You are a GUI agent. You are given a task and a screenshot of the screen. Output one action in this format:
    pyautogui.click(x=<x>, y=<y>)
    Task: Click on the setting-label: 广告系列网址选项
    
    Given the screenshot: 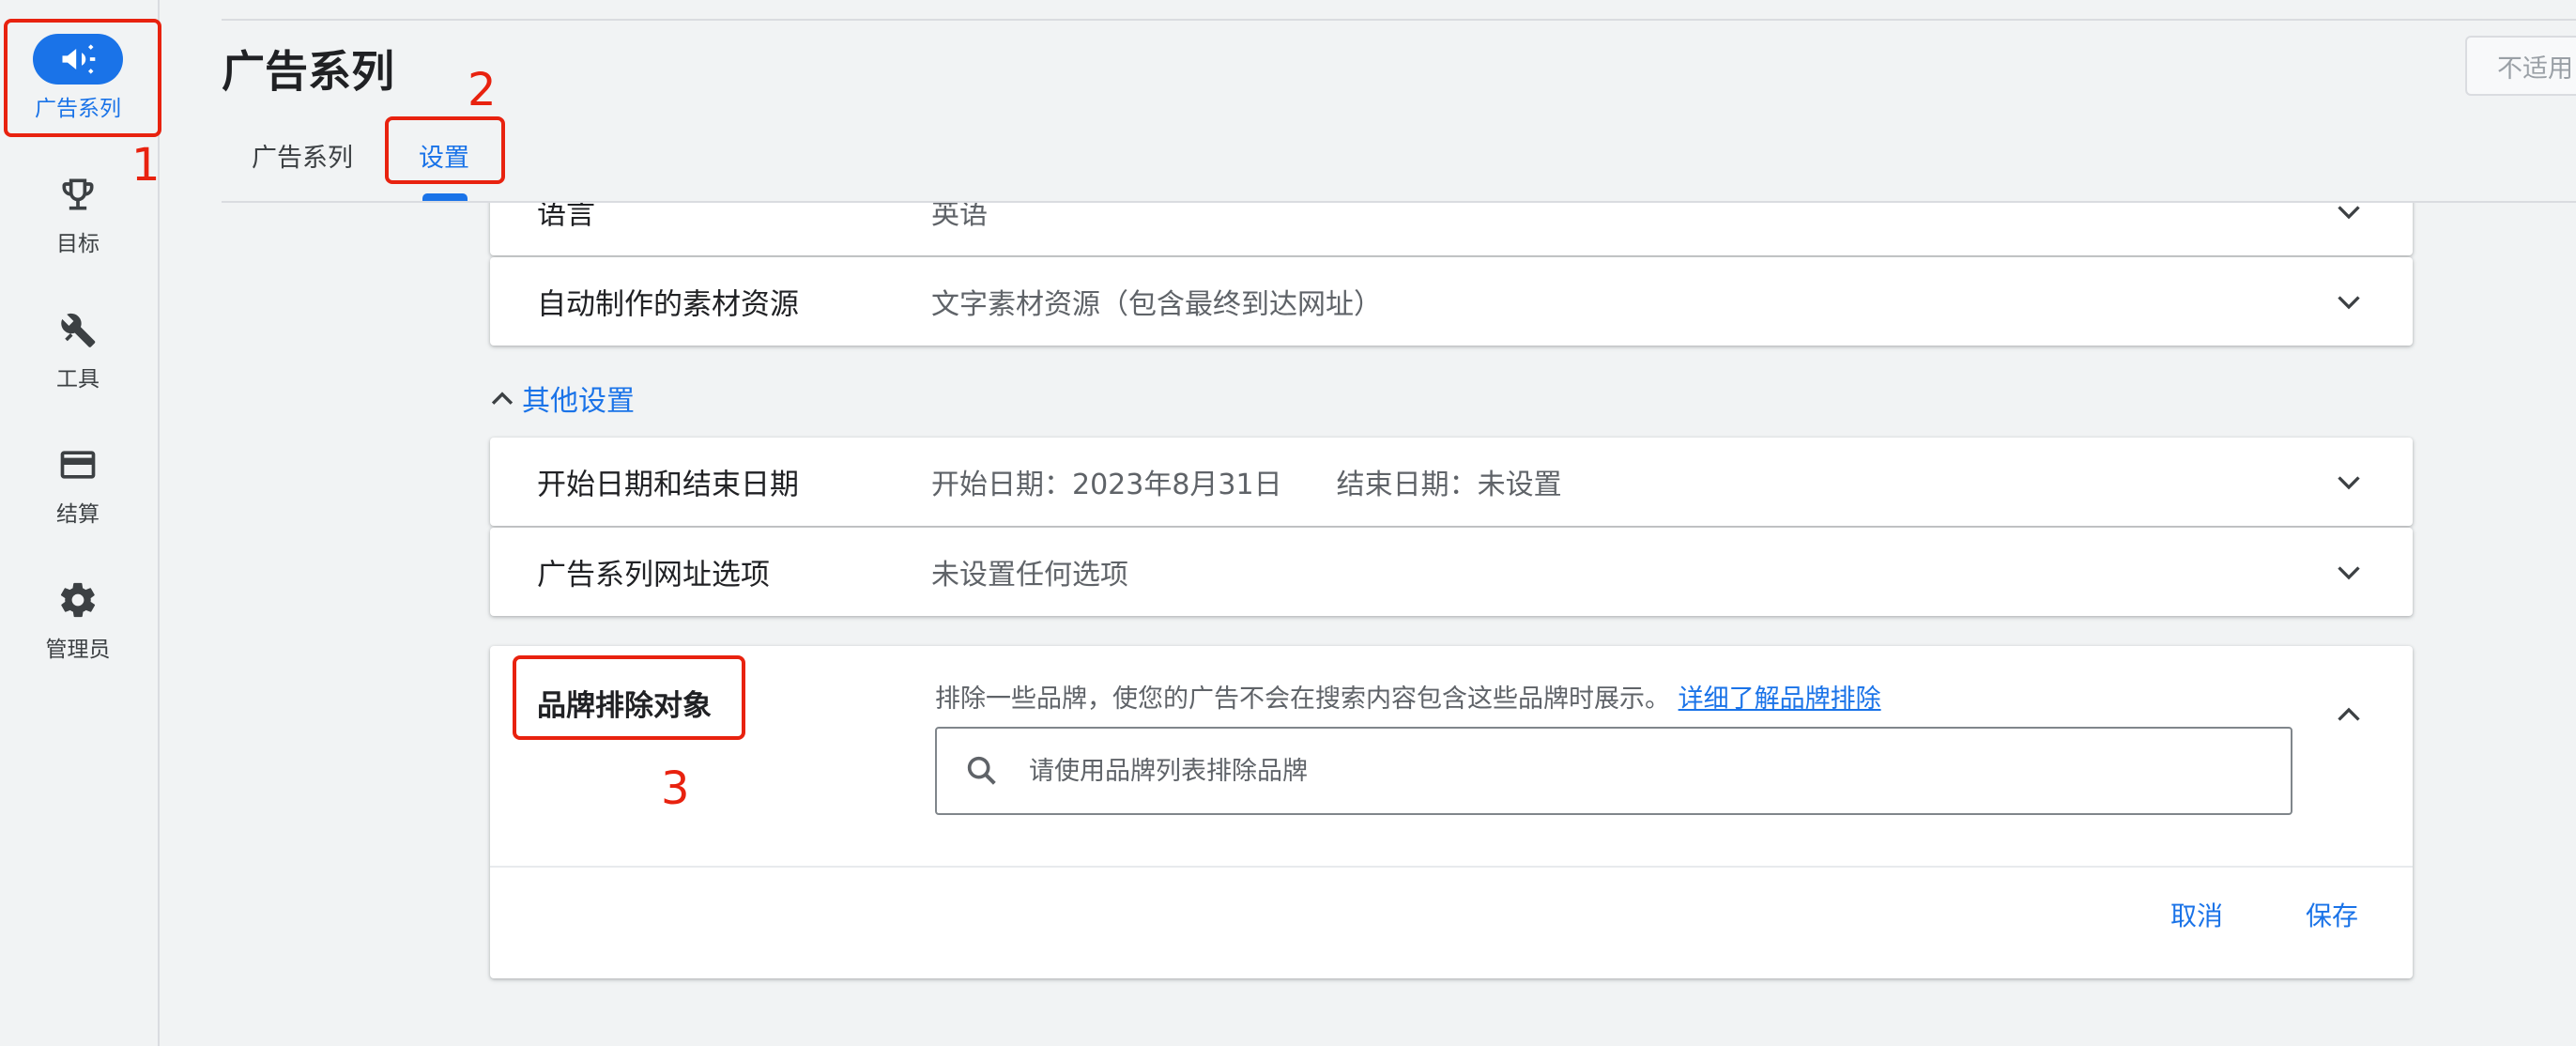 What is the action you would take?
    pyautogui.click(x=654, y=575)
    